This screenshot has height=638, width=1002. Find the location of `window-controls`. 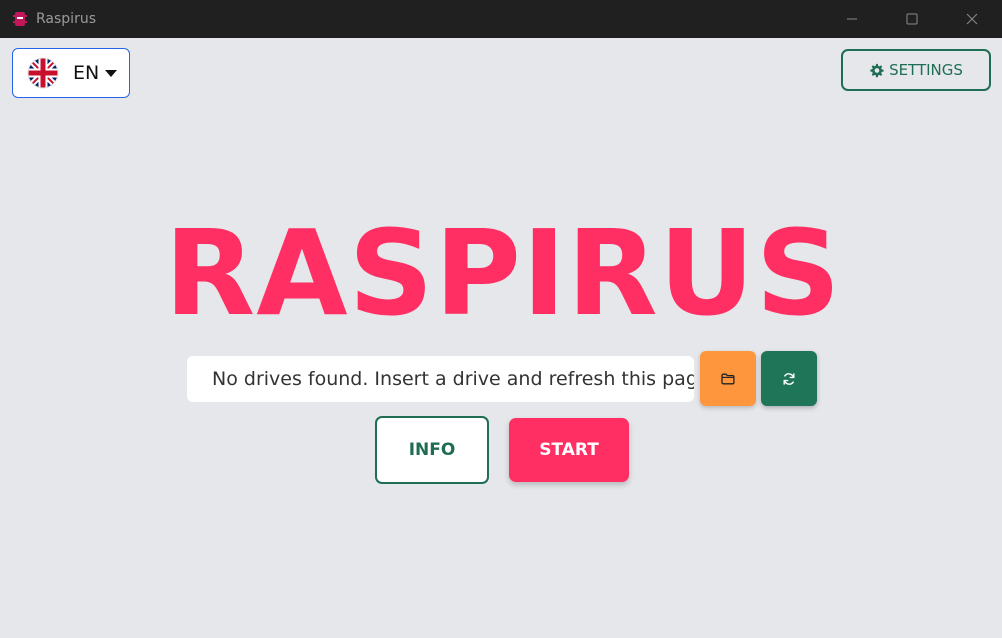

window-controls is located at coordinates (912, 19).